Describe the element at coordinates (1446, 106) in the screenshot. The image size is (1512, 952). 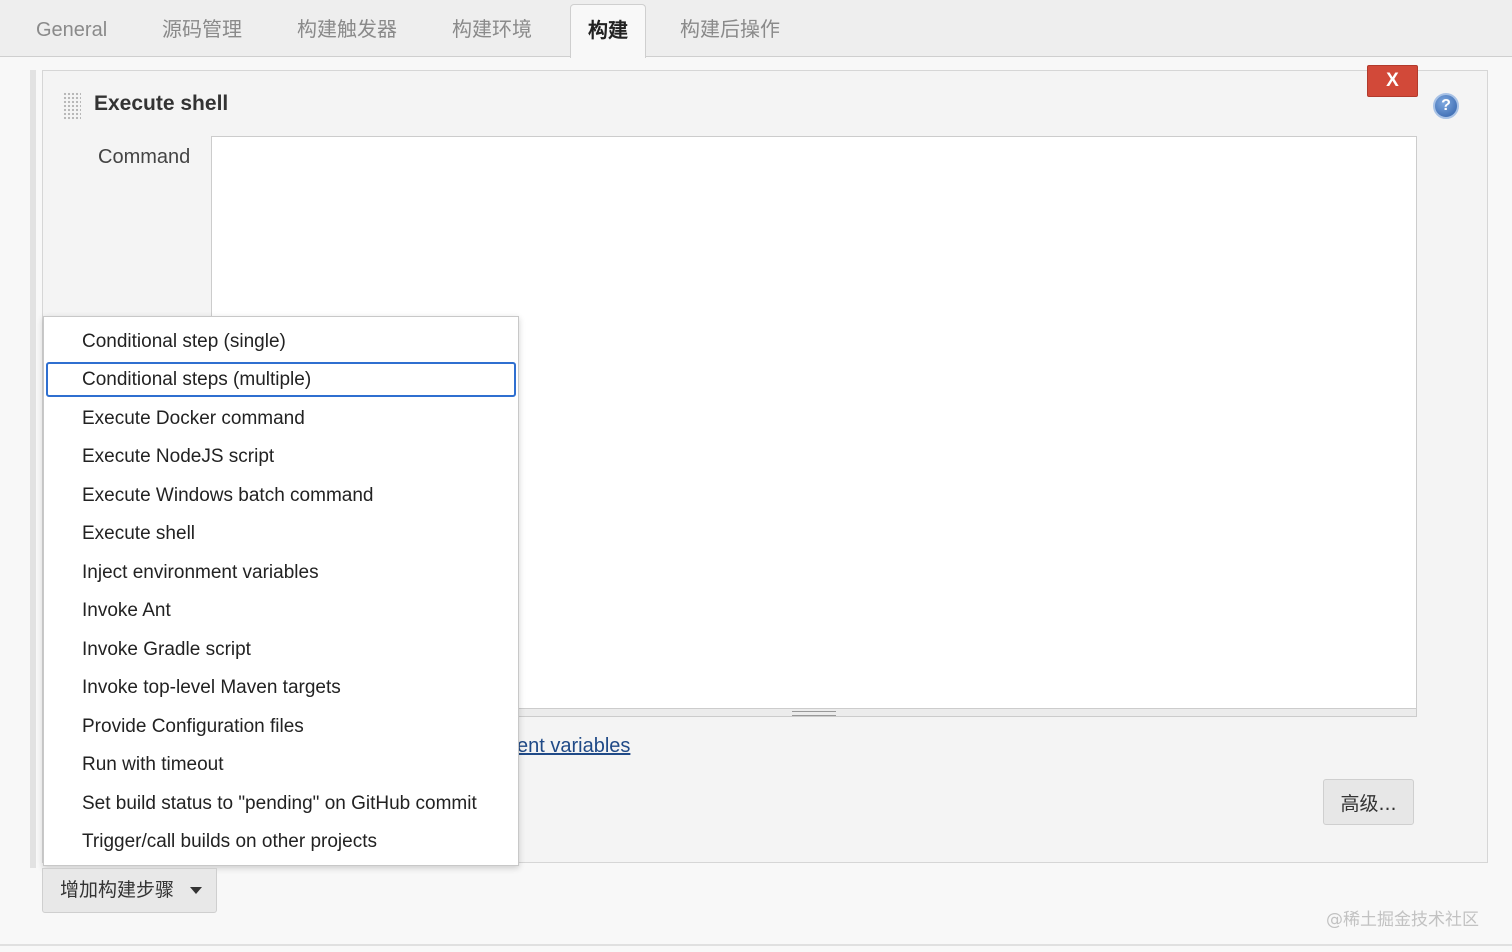
I see `help-icon: ?` at that location.